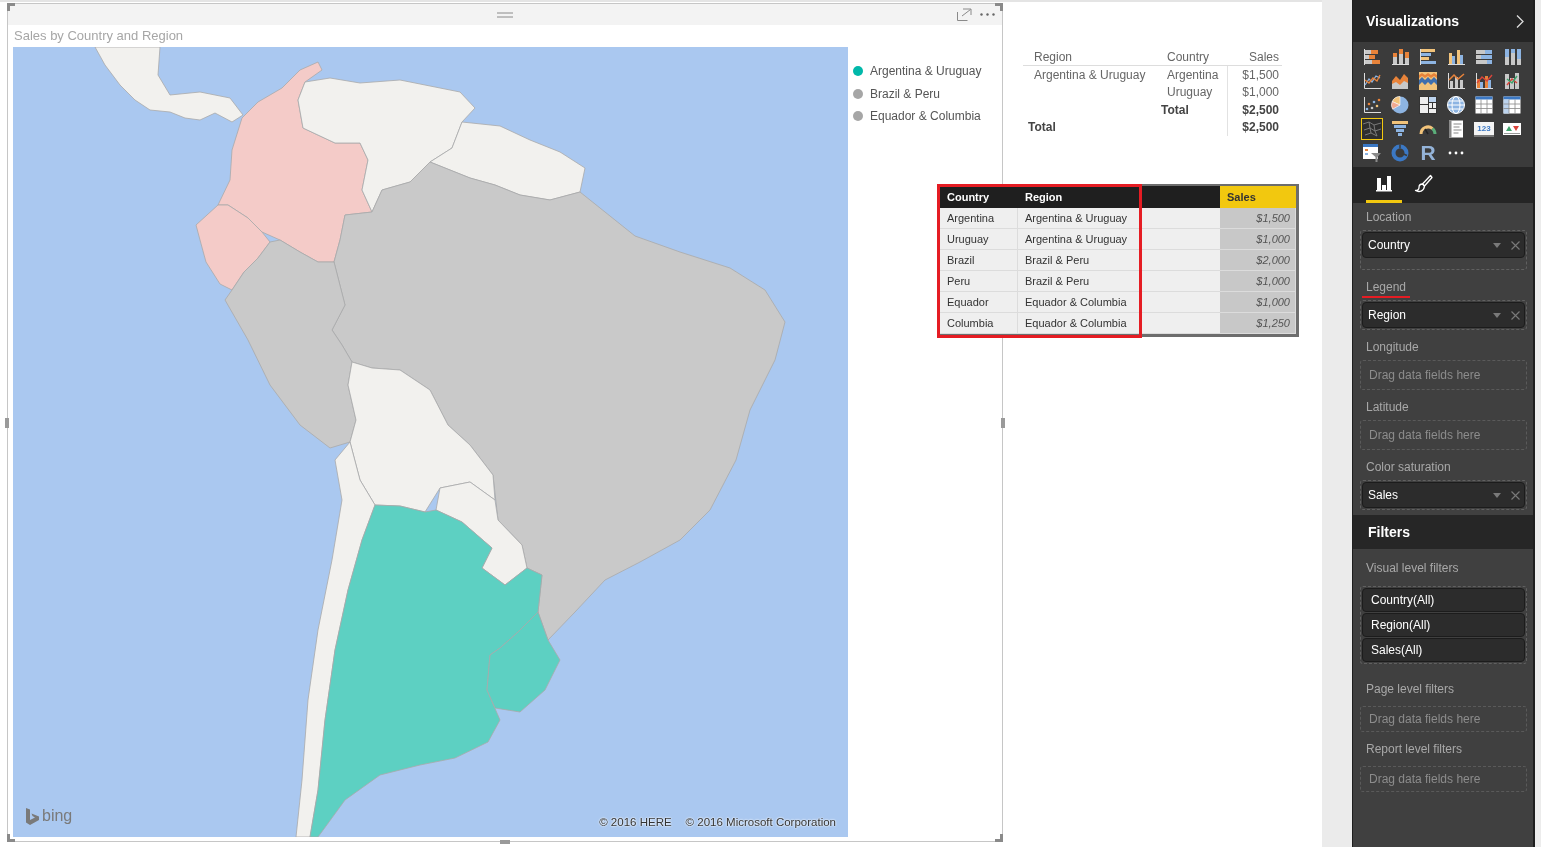 The image size is (1541, 847). What do you see at coordinates (1428, 105) in the screenshot?
I see `treemap-icon` at bounding box center [1428, 105].